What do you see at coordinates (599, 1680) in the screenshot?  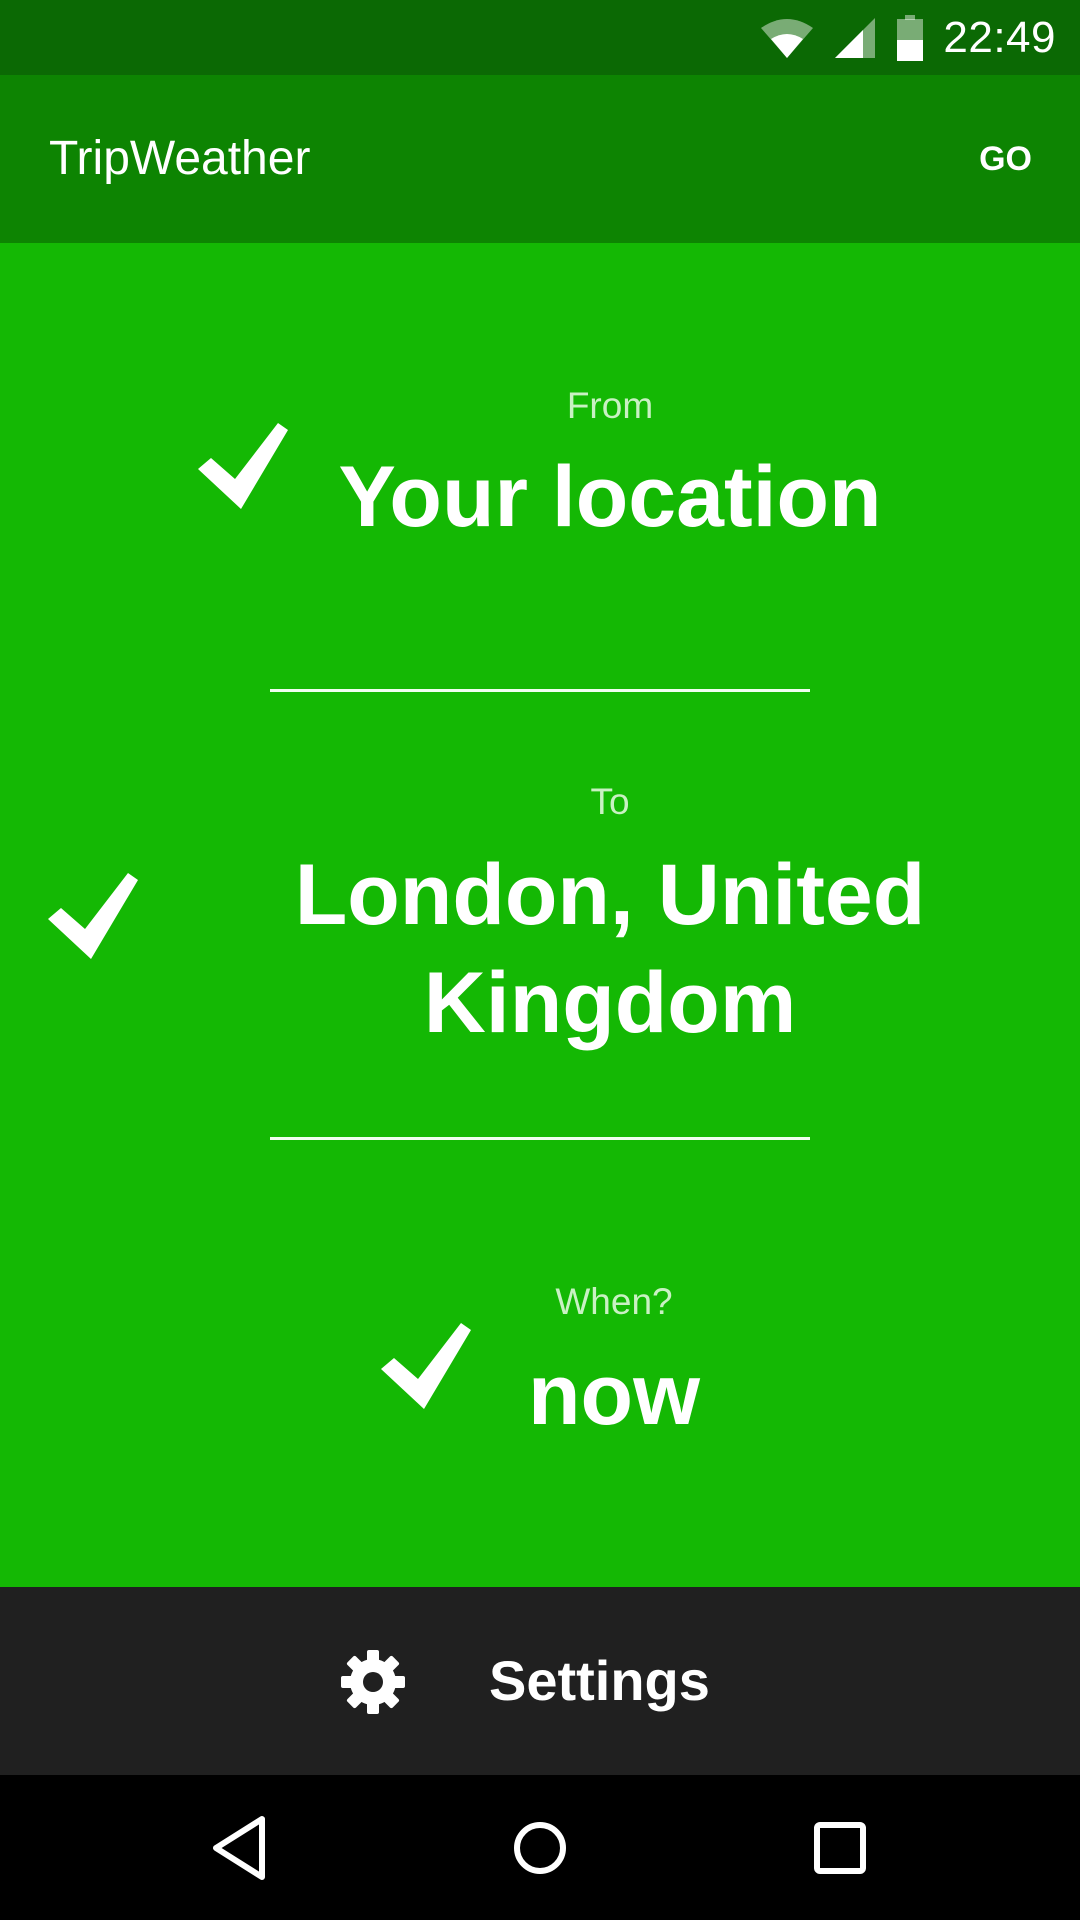 I see `settings-label: Settings` at bounding box center [599, 1680].